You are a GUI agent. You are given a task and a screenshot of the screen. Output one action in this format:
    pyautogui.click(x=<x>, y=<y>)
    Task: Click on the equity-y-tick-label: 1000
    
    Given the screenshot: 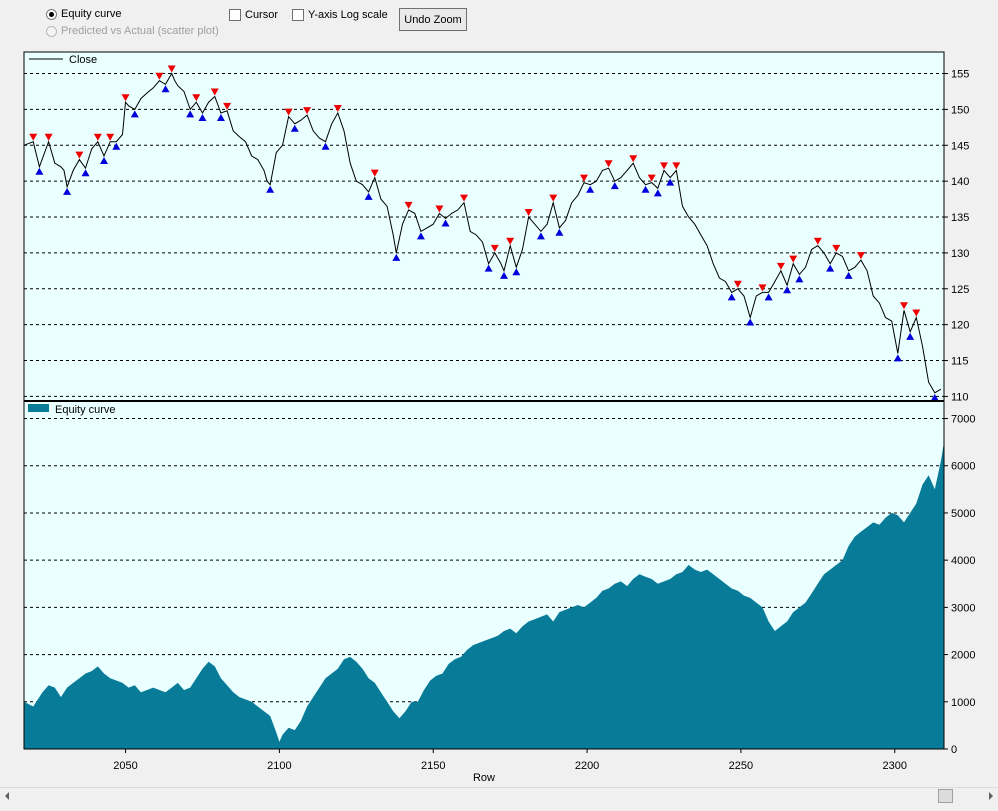 What is the action you would take?
    pyautogui.click(x=963, y=703)
    